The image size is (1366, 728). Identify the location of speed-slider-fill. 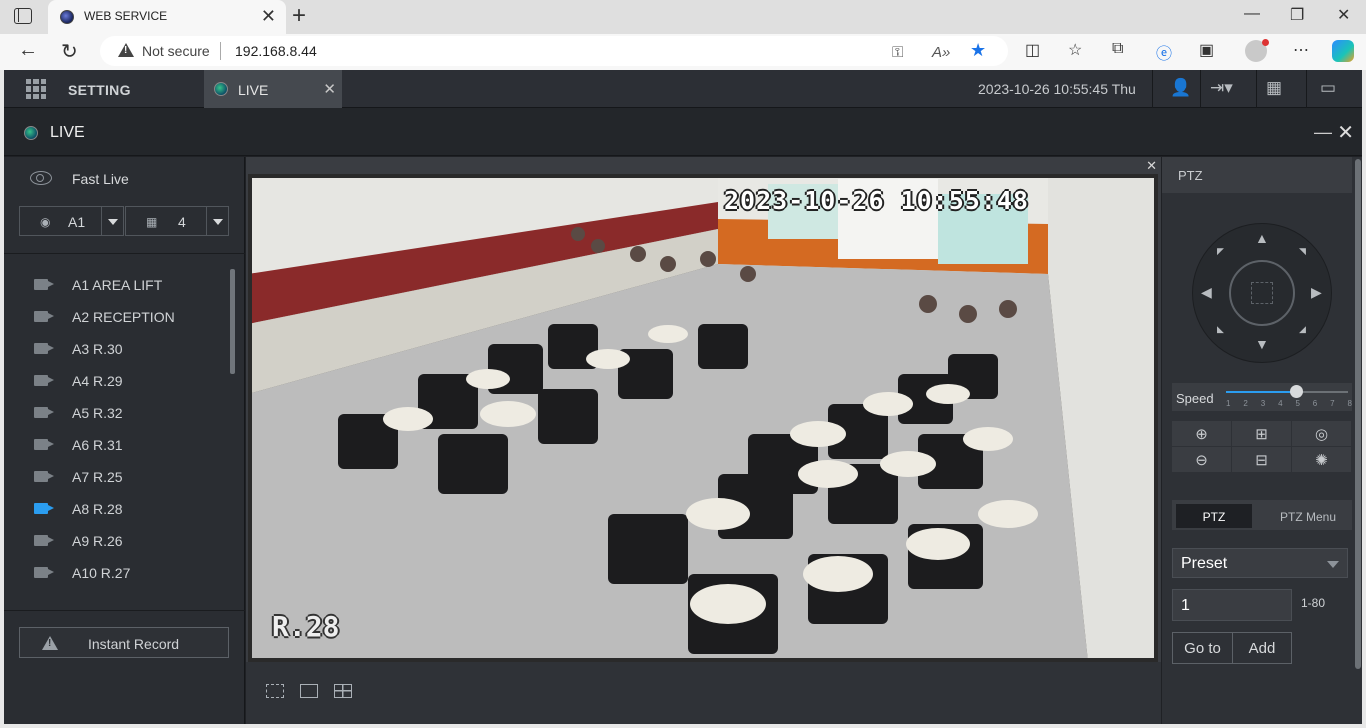
(1261, 392).